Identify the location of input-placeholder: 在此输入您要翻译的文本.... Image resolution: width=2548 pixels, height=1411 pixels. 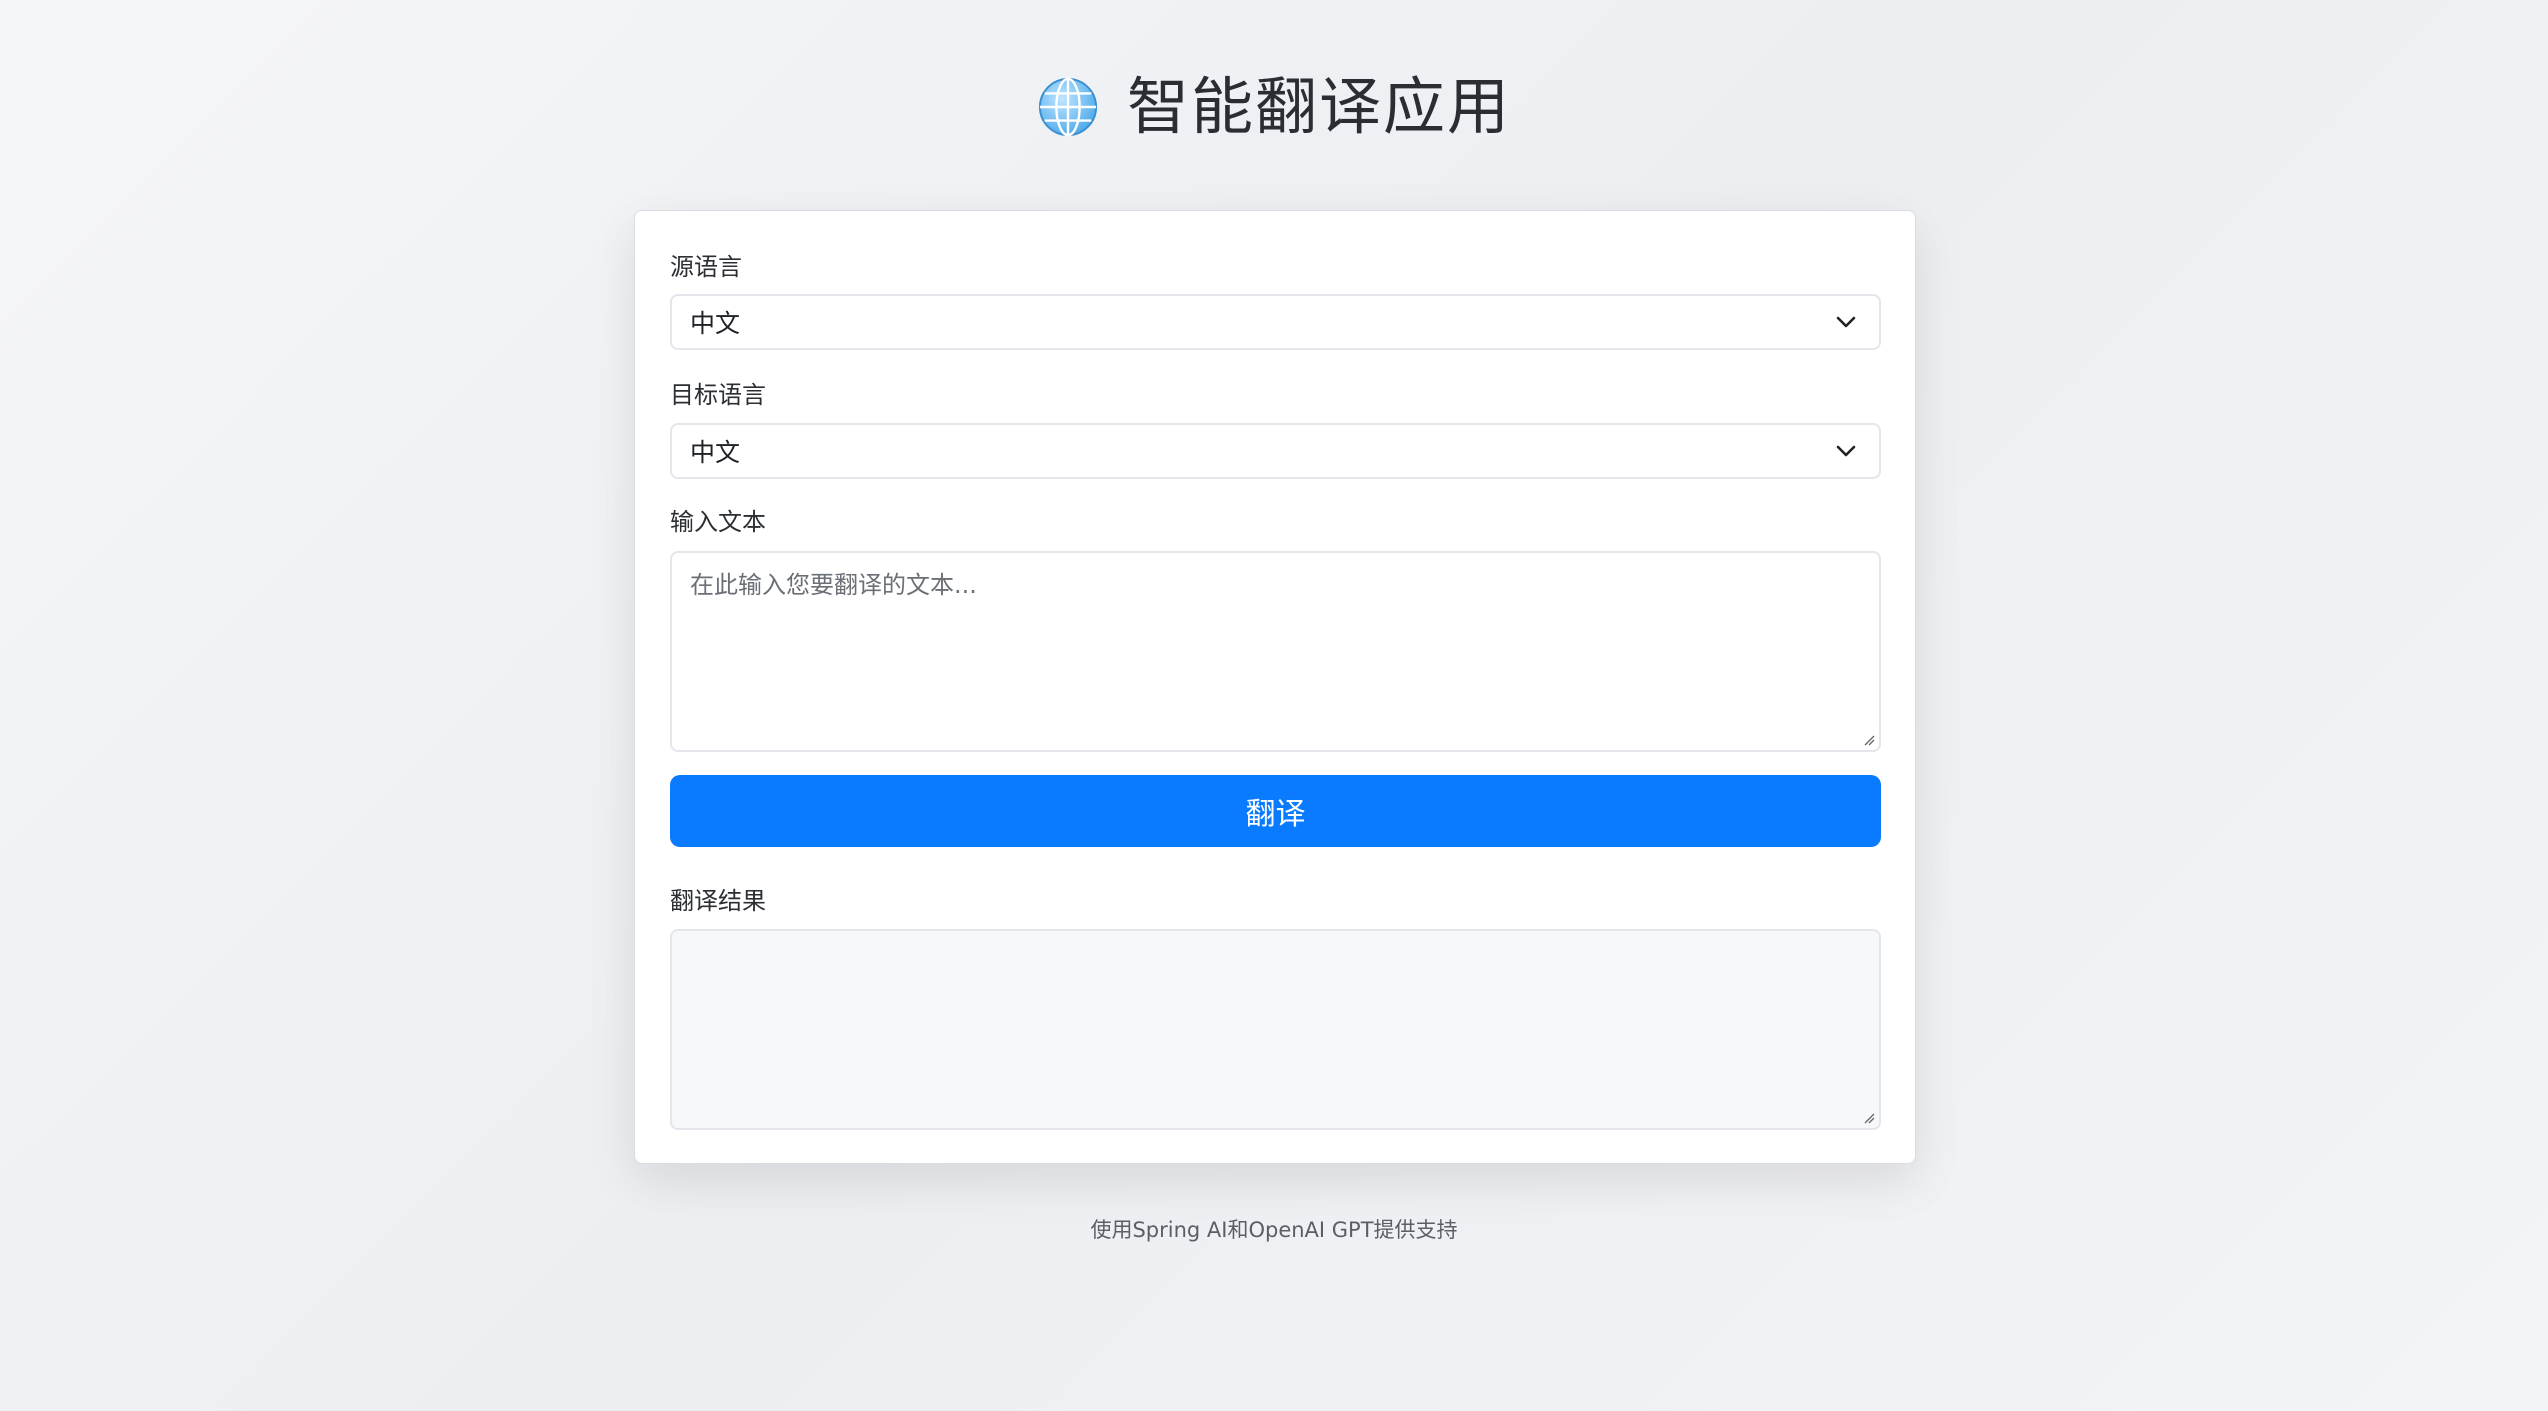
(833, 585).